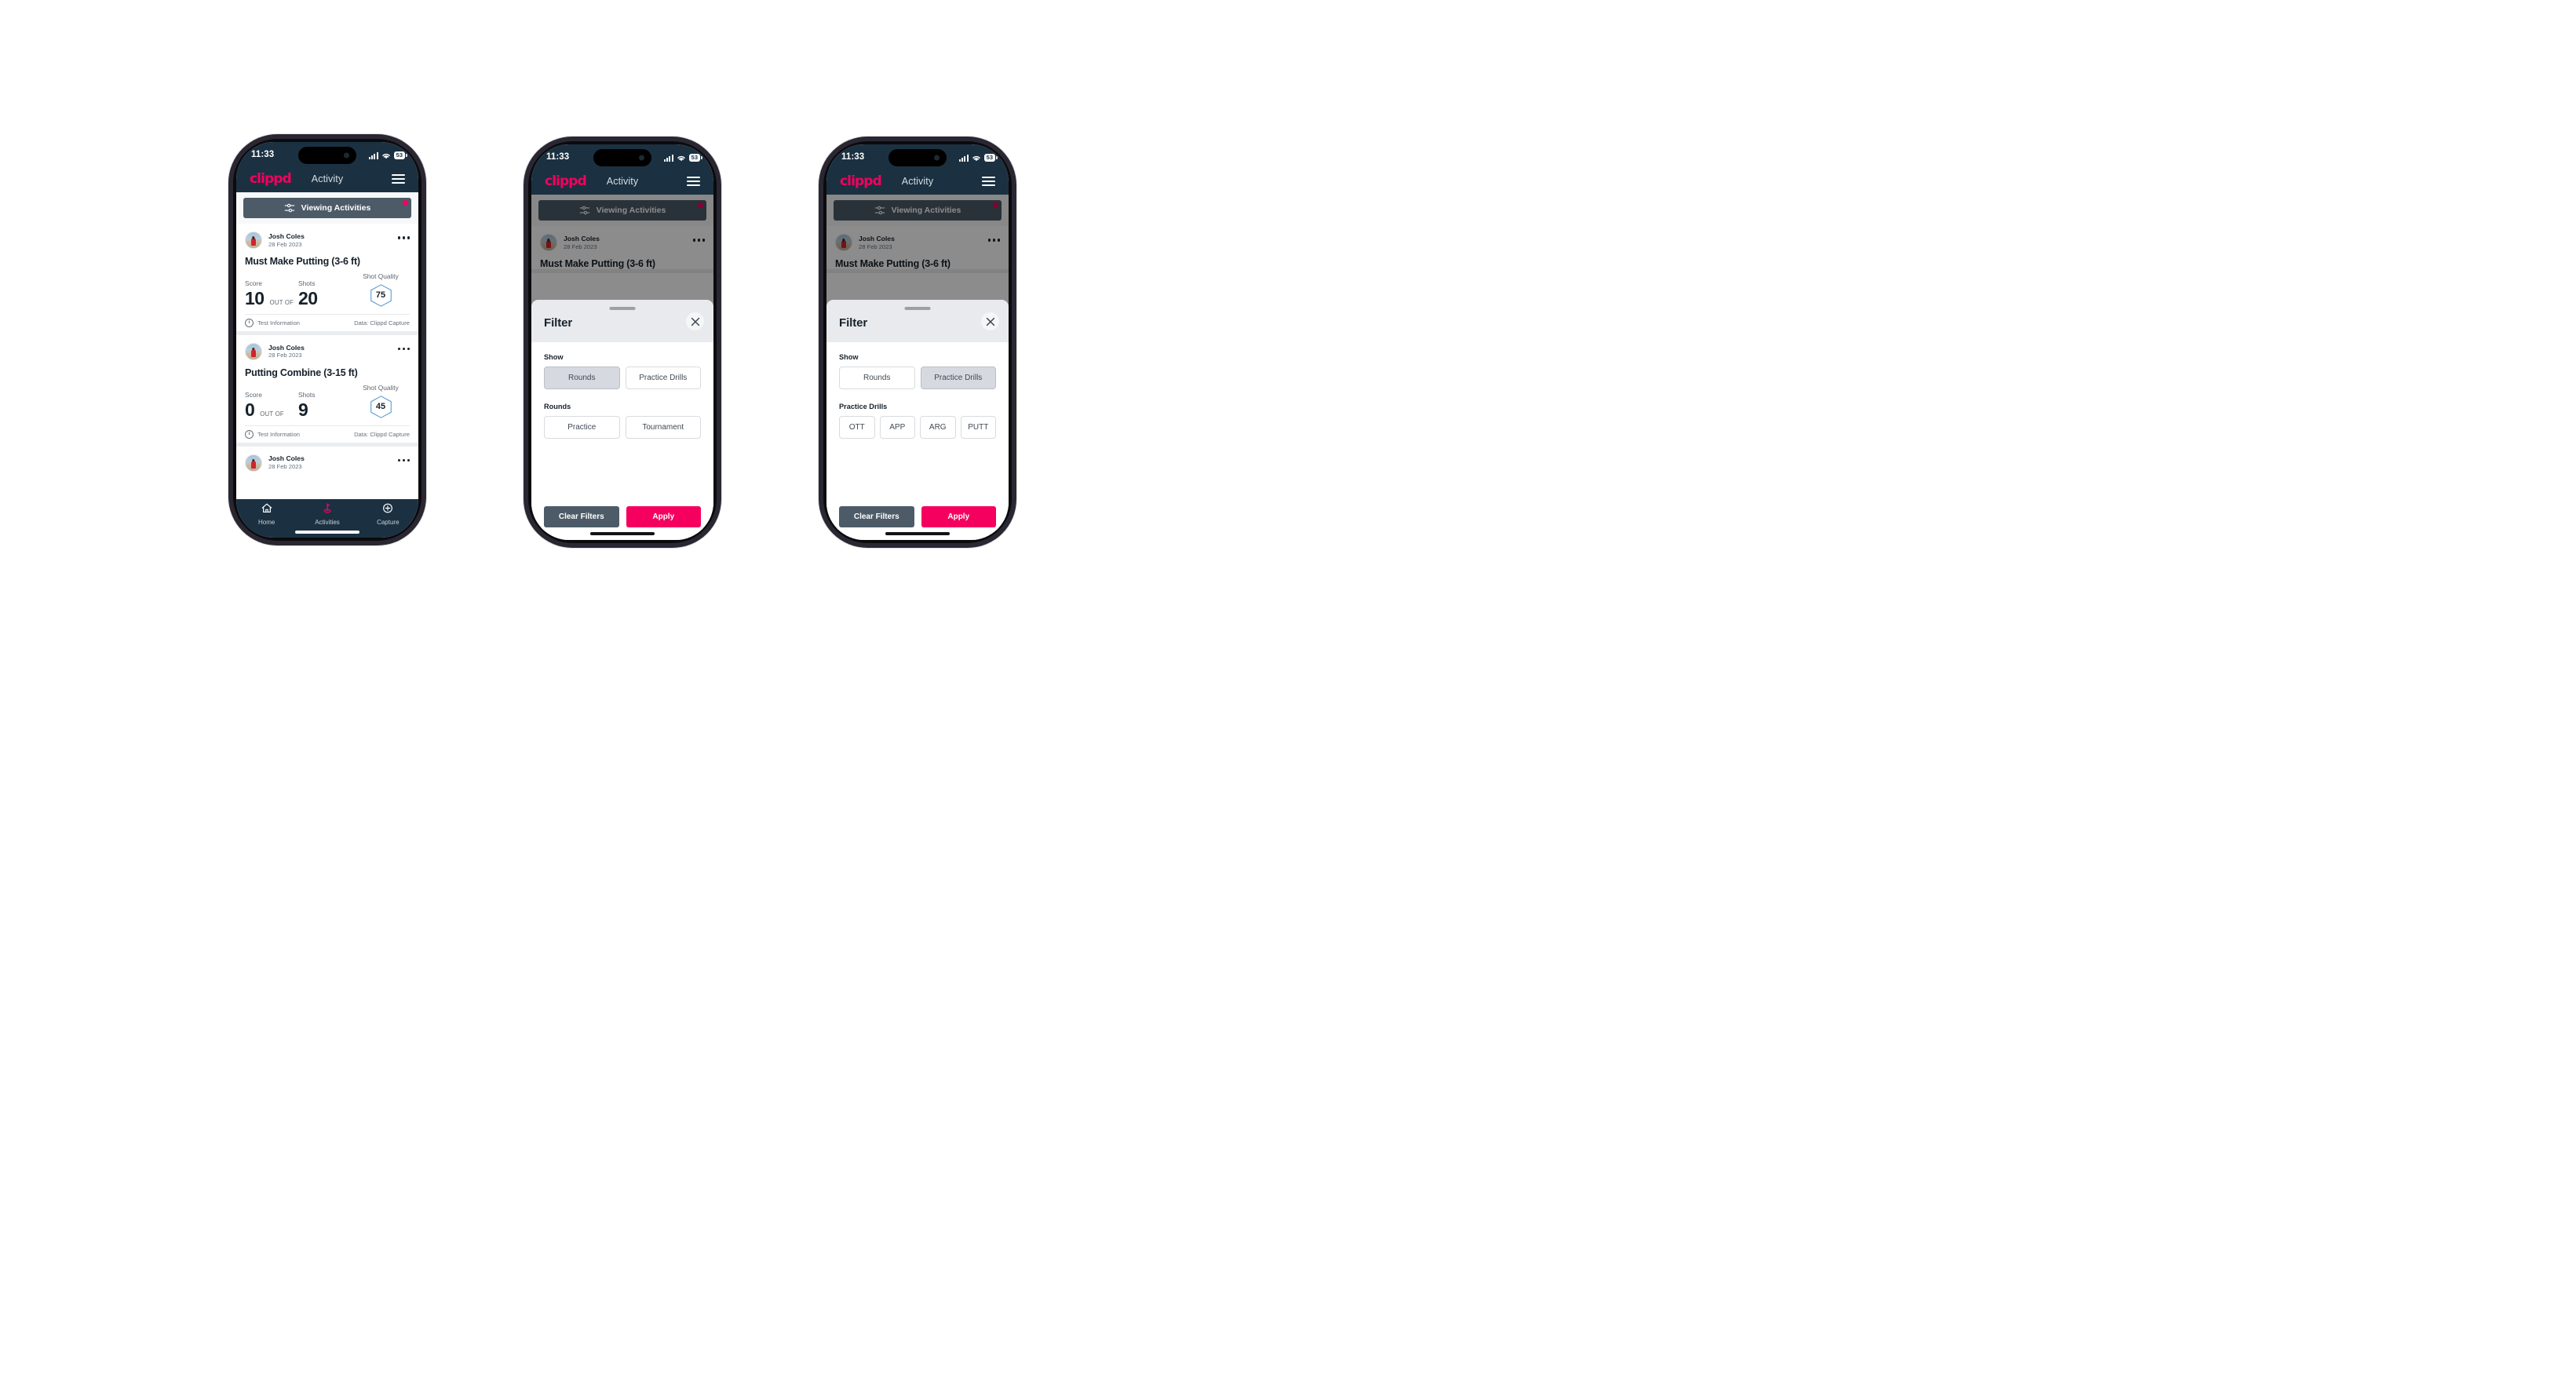 Image resolution: width=2576 pixels, height=1386 pixels. Describe the element at coordinates (381, 387) in the screenshot. I see `shot-quality-label: Shot Quality` at that location.